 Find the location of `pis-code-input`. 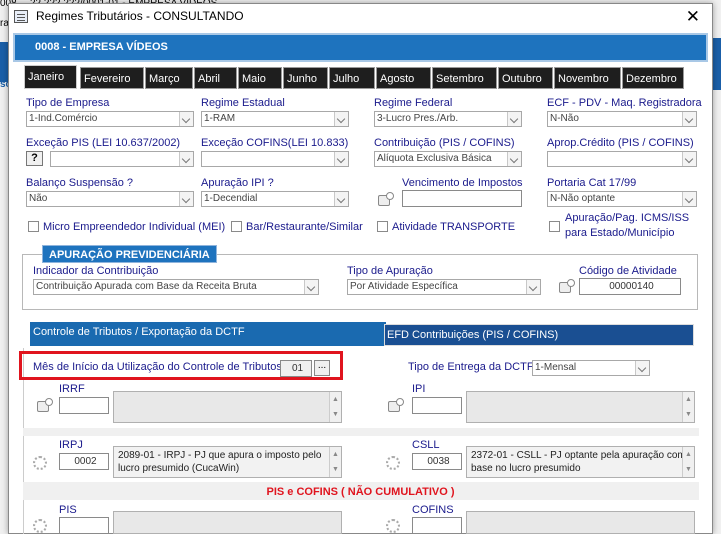

pis-code-input is located at coordinates (84, 525).